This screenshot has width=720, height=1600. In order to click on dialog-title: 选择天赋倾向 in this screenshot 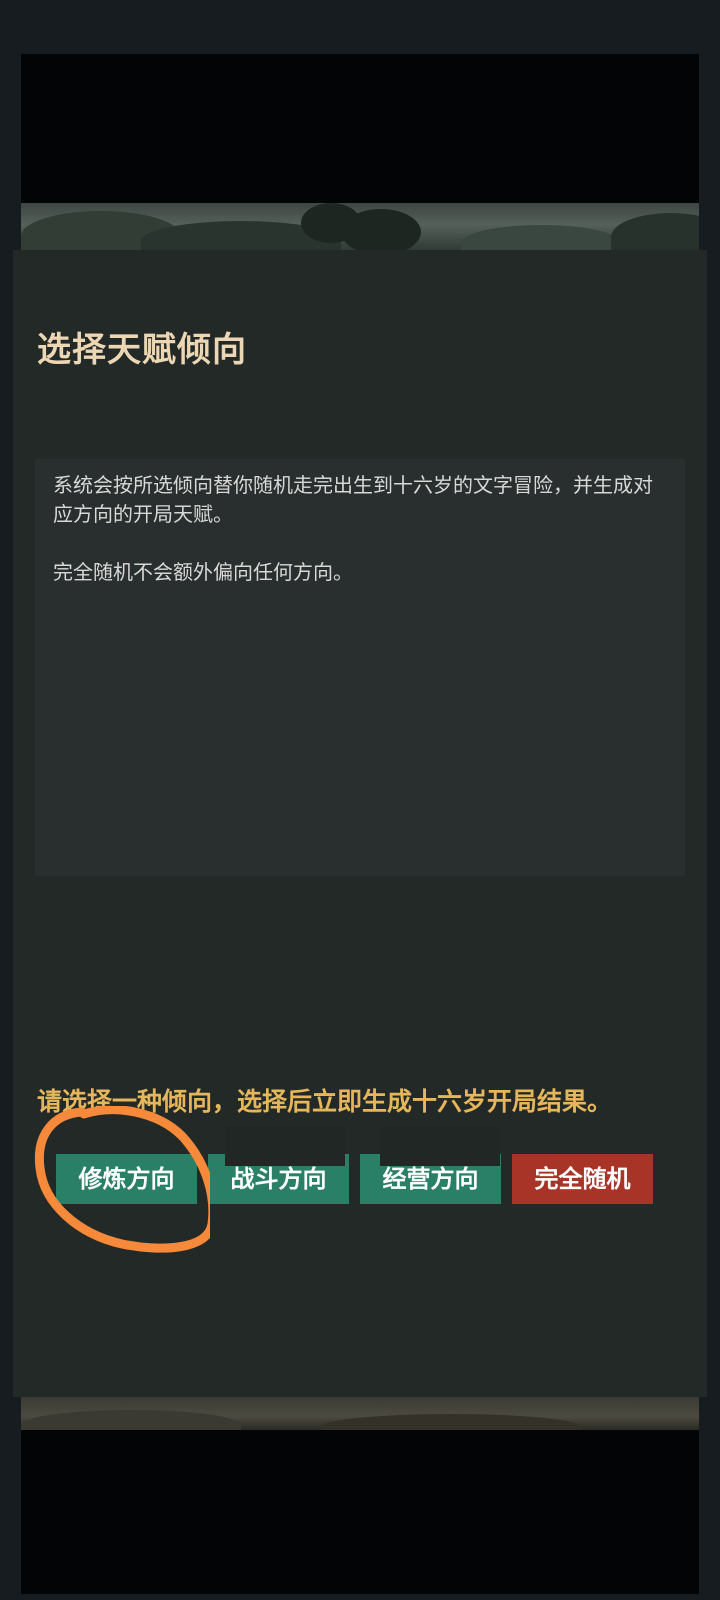, I will do `click(142, 350)`.